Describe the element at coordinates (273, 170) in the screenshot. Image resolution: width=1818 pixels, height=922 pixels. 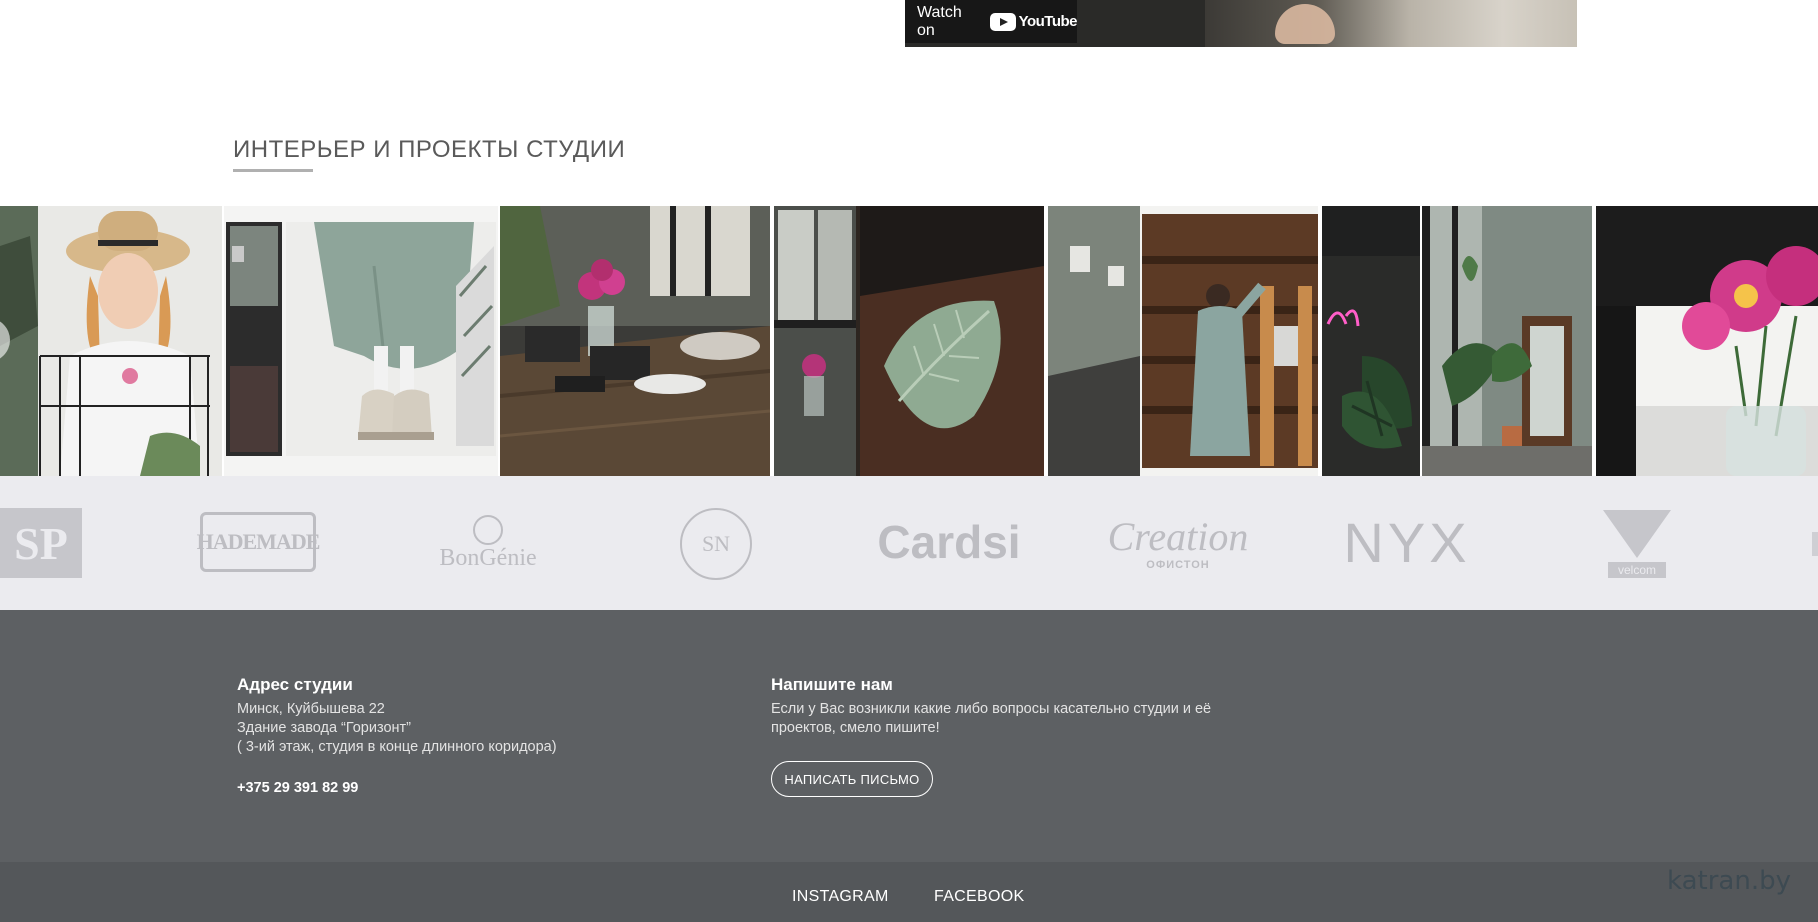
I see `section-title-underline` at that location.